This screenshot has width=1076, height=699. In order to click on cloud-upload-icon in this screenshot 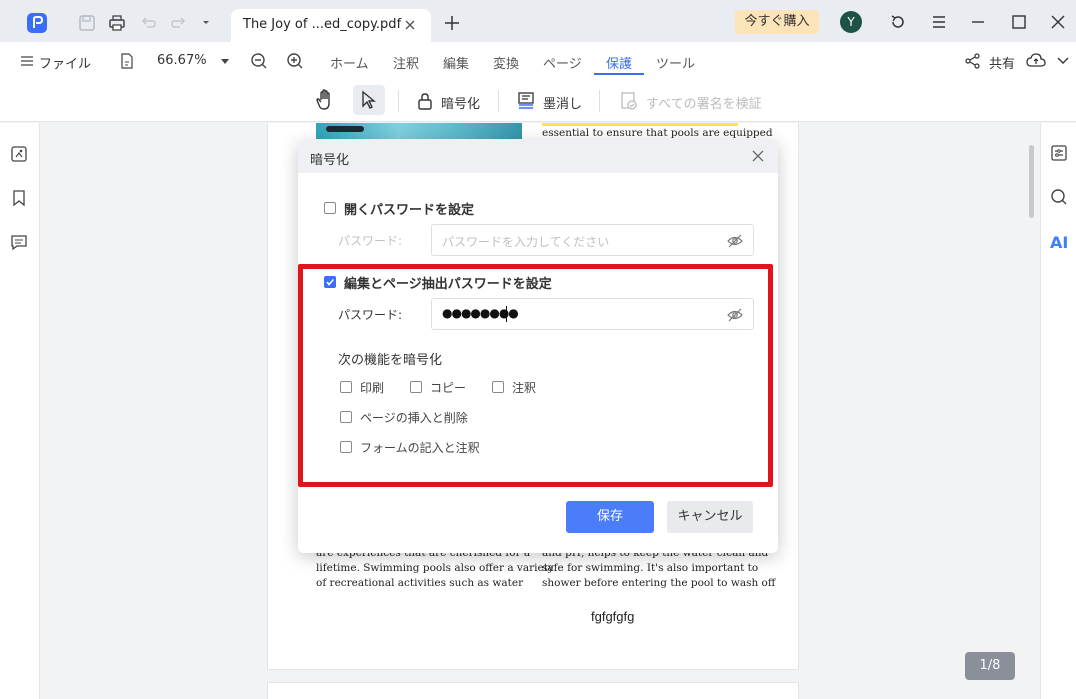, I will do `click(1036, 61)`.